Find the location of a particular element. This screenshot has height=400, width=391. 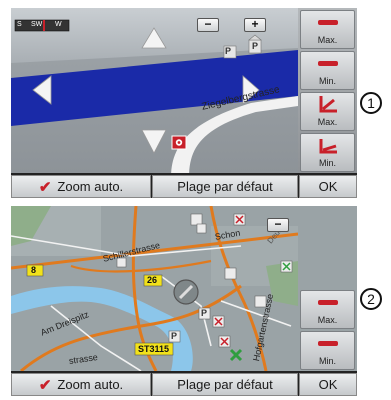

tilt-min-icon is located at coordinates (328, 146).